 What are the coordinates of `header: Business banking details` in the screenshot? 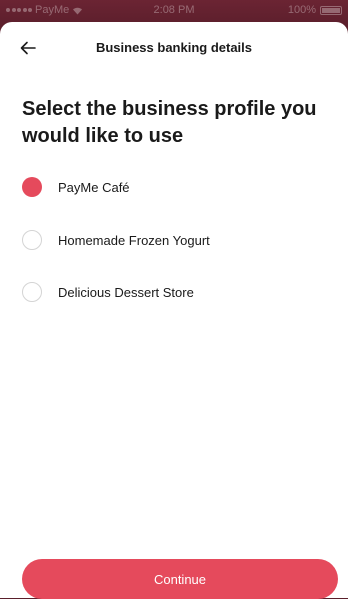 It's located at (174, 48).